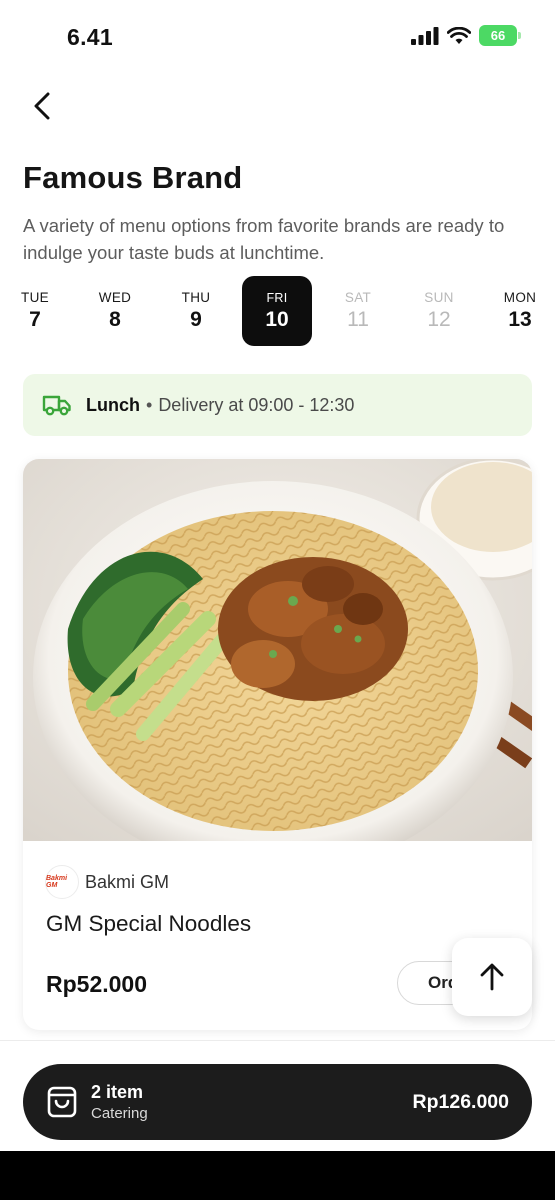  Describe the element at coordinates (117, 1092) in the screenshot. I see `cart-item-count: 2 item` at that location.